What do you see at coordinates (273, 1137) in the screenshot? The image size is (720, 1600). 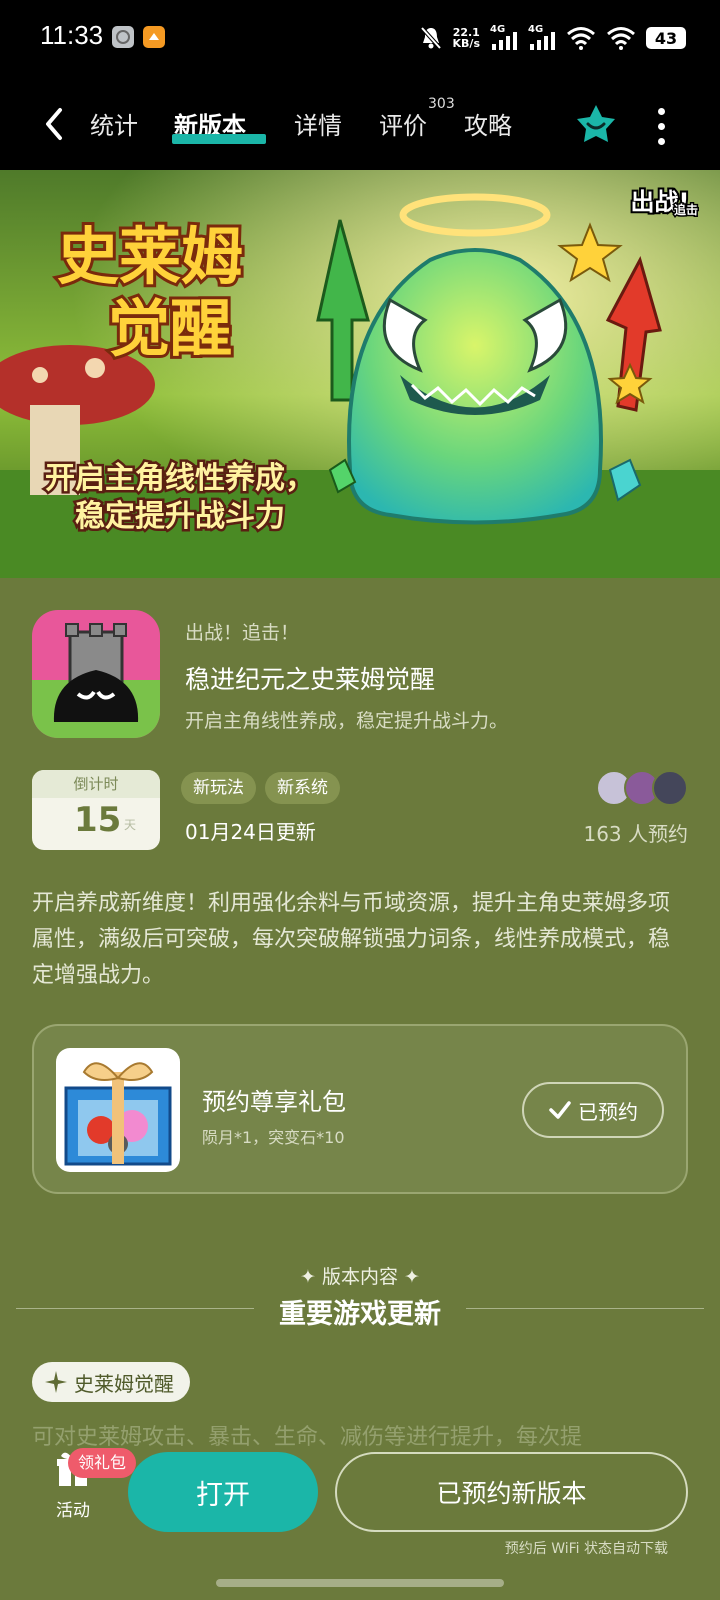 I see `gift-pack-content: 陨月*1，突变石*10` at bounding box center [273, 1137].